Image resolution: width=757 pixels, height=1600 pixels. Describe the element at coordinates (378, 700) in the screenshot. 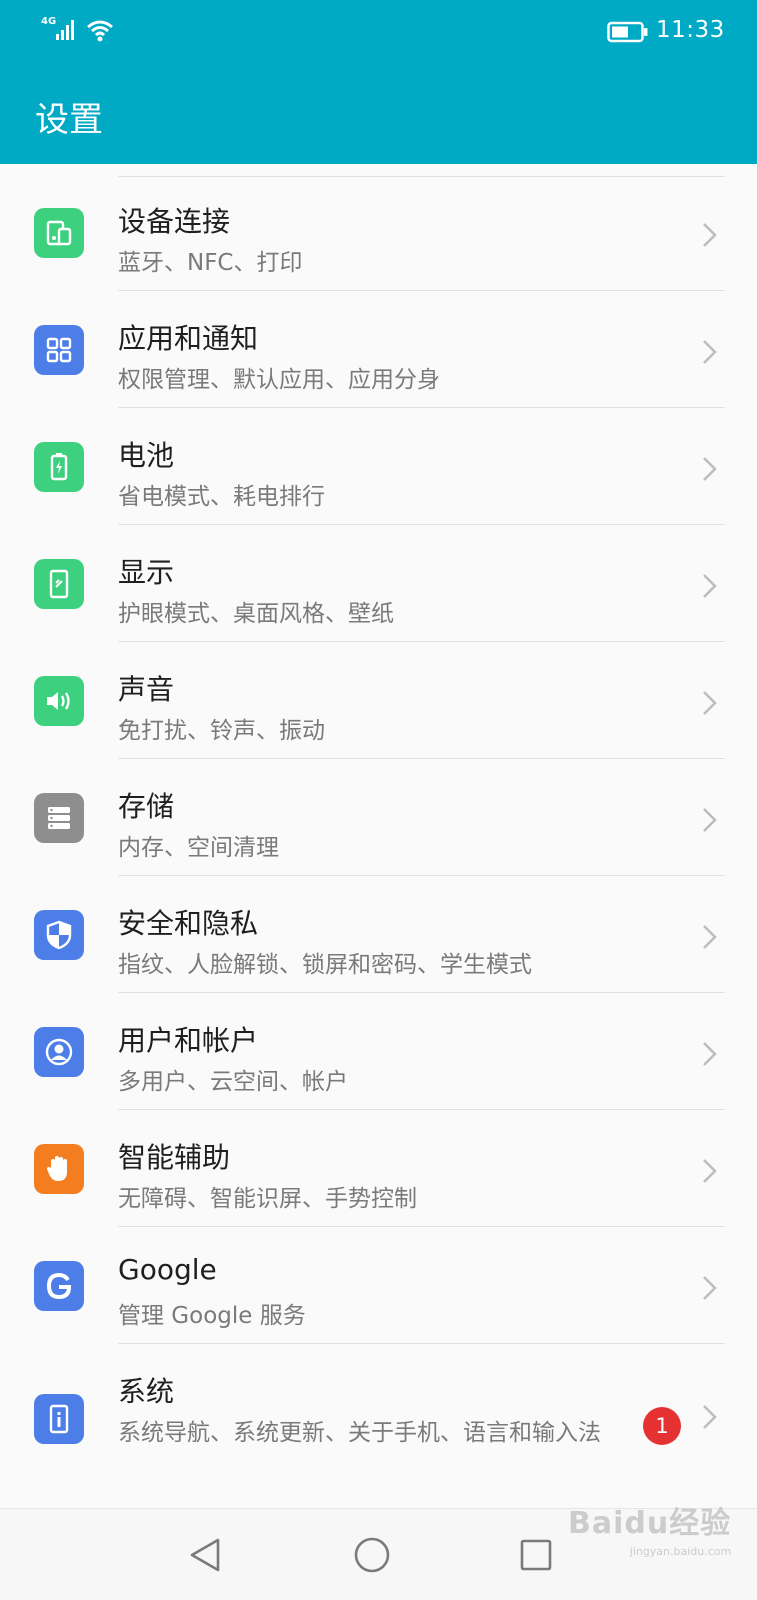

I see `settings-item-sound: 声音 免打扰、铃声、振动` at that location.